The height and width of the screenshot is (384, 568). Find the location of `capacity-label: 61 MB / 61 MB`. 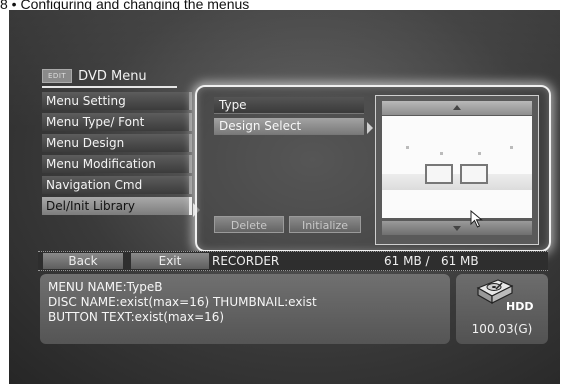

capacity-label: 61 MB / 61 MB is located at coordinates (431, 261).